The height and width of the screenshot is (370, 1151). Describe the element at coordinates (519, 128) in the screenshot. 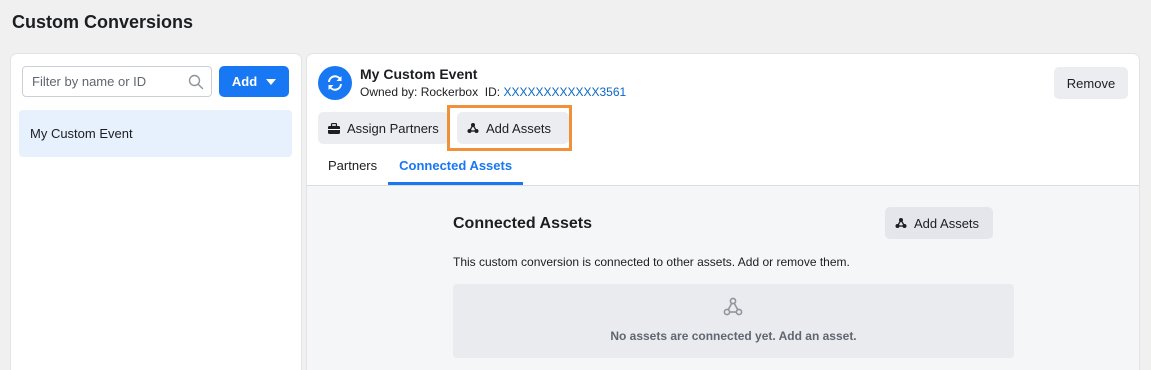

I see `add-assets-label: Add Assets` at that location.